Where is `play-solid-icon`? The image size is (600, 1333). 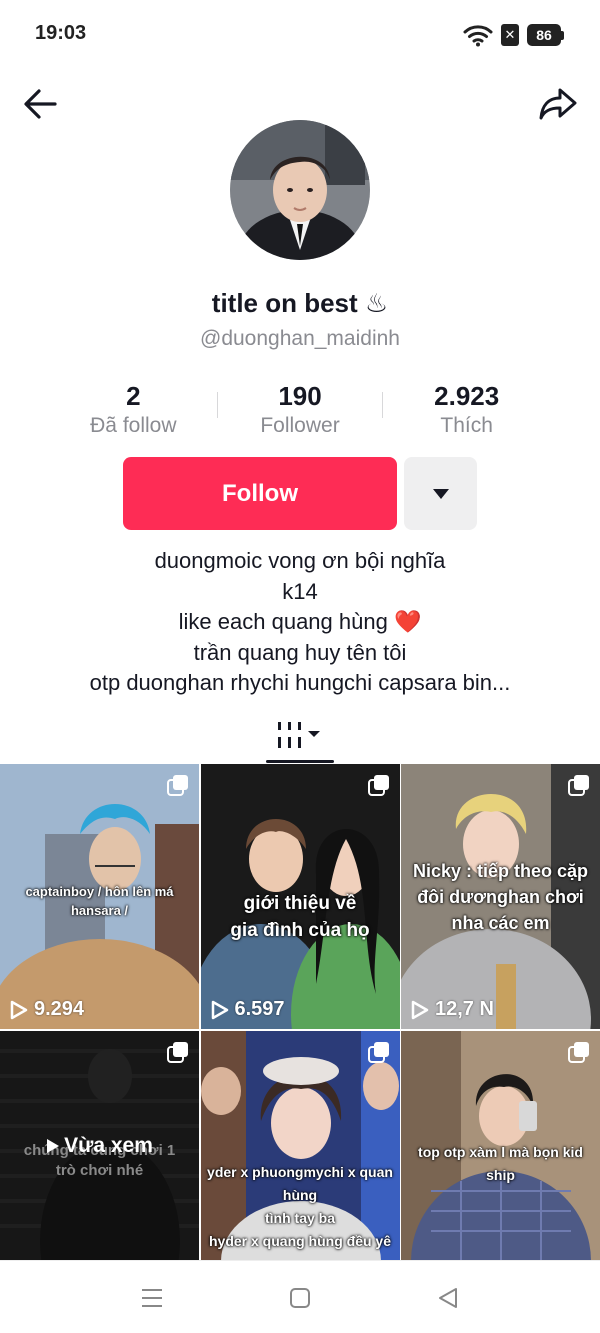 play-solid-icon is located at coordinates (53, 1146).